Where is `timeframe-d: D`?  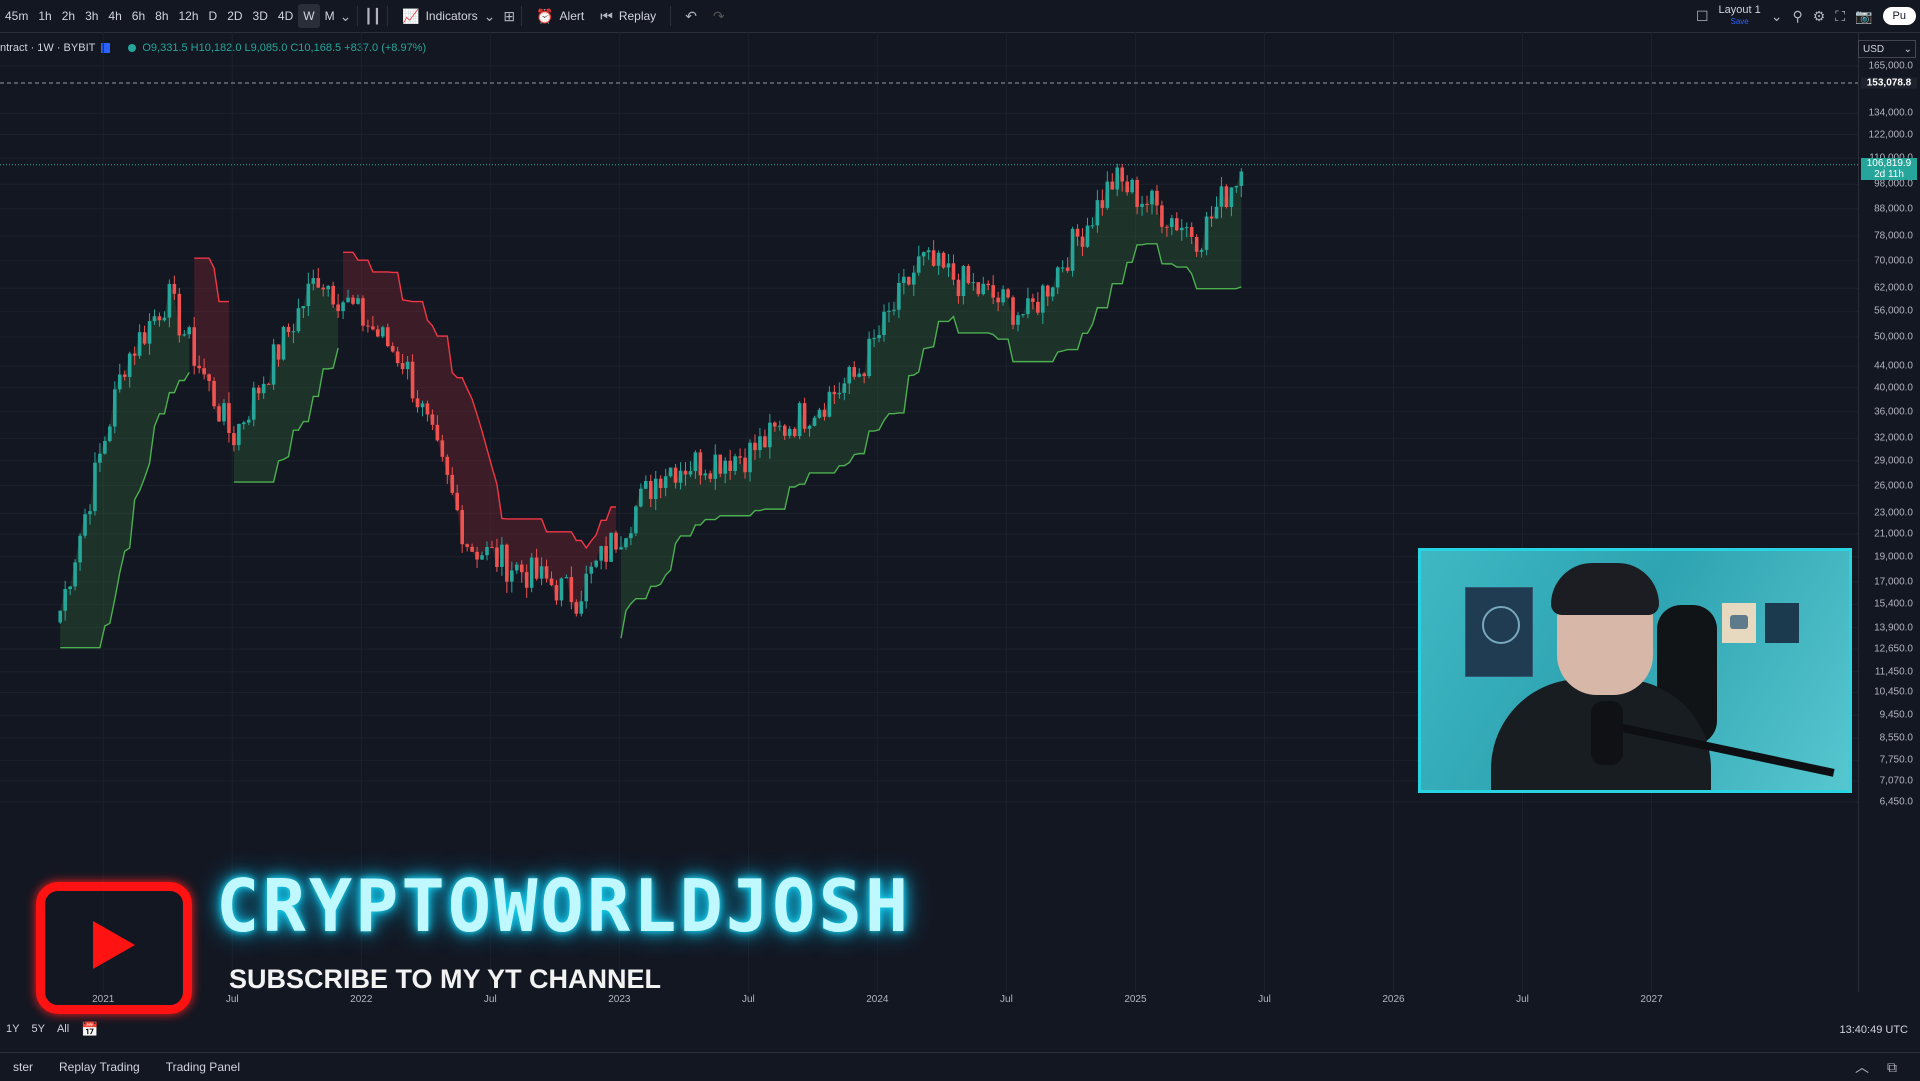 timeframe-d: D is located at coordinates (213, 16).